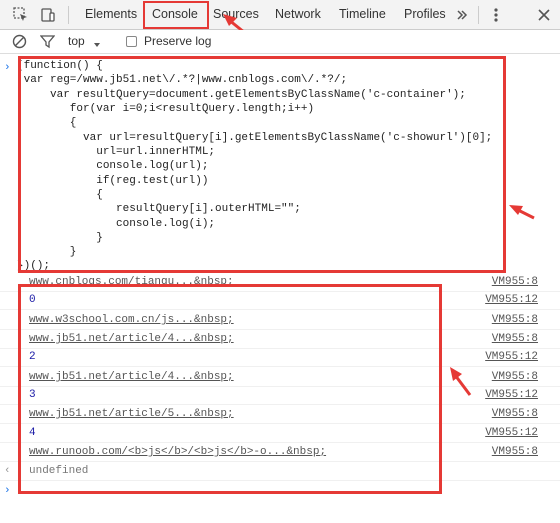 The width and height of the screenshot is (560, 523). Describe the element at coordinates (425, 14) in the screenshot. I see `tab-profiles: Profiles` at that location.